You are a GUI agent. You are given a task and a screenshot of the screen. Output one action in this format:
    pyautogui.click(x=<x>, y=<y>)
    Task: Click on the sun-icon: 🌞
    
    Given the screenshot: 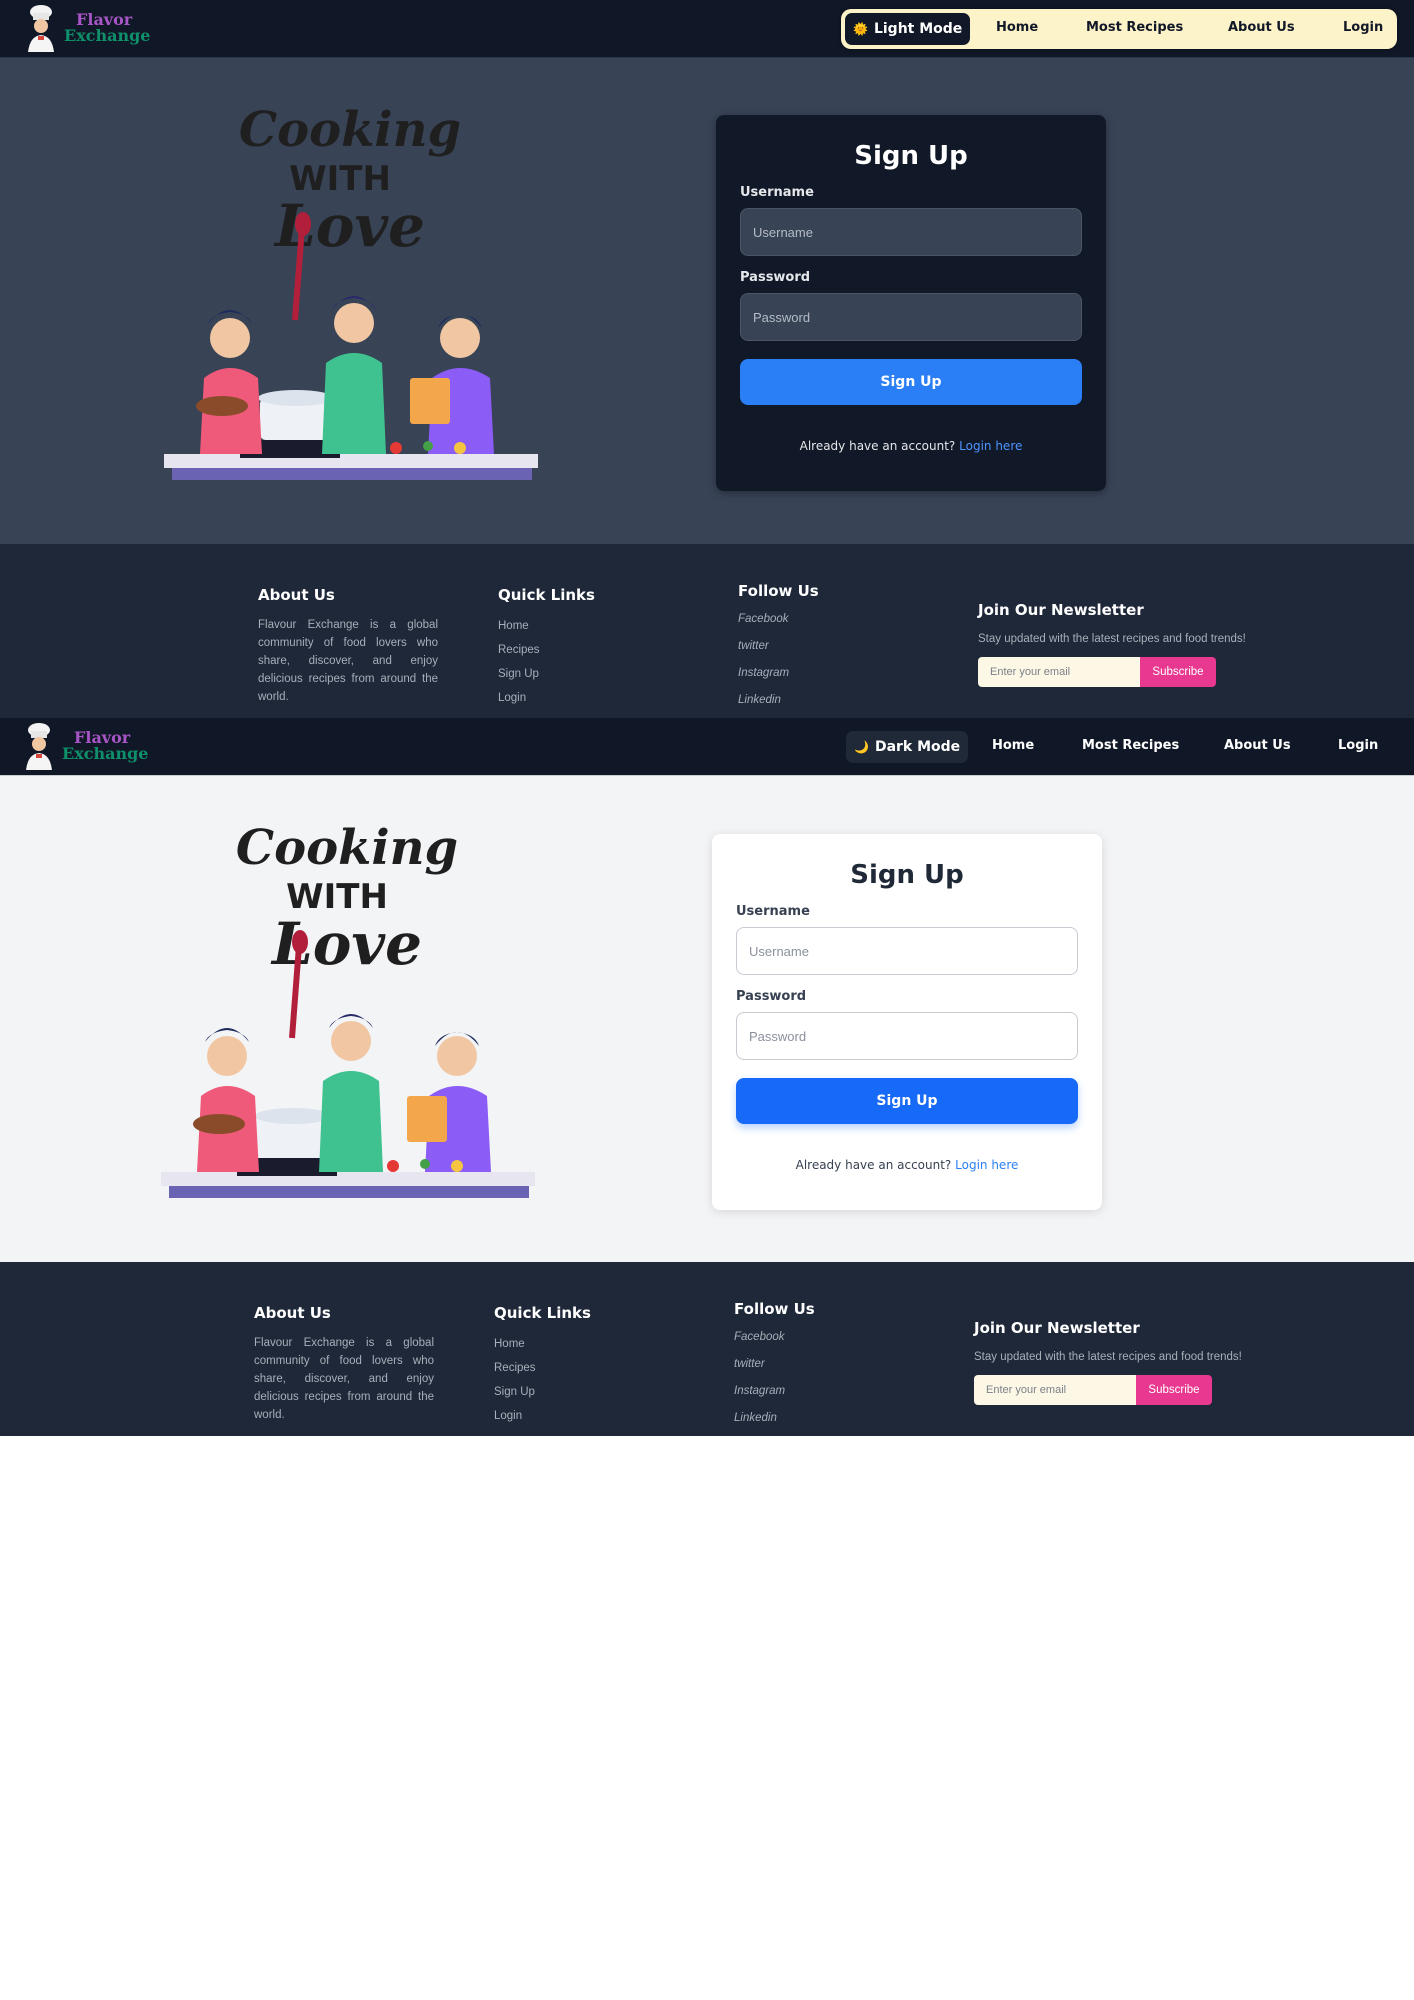 What is the action you would take?
    pyautogui.click(x=860, y=29)
    